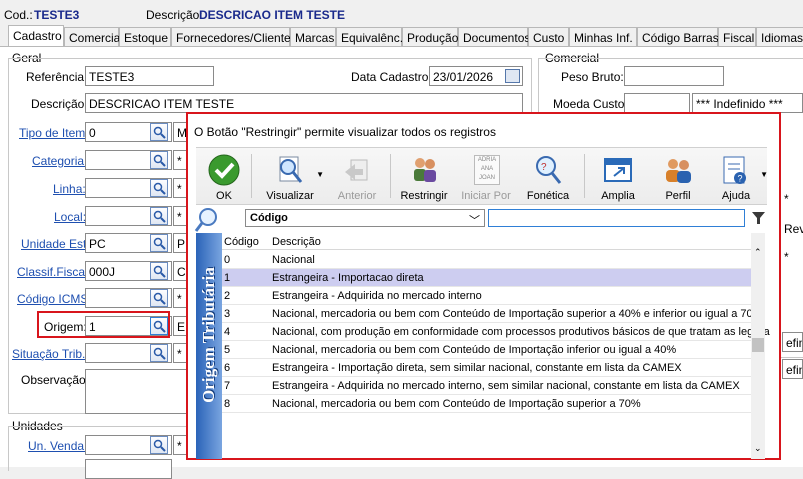 The height and width of the screenshot is (479, 803). What do you see at coordinates (678, 171) in the screenshot?
I see `profile-people-icon` at bounding box center [678, 171].